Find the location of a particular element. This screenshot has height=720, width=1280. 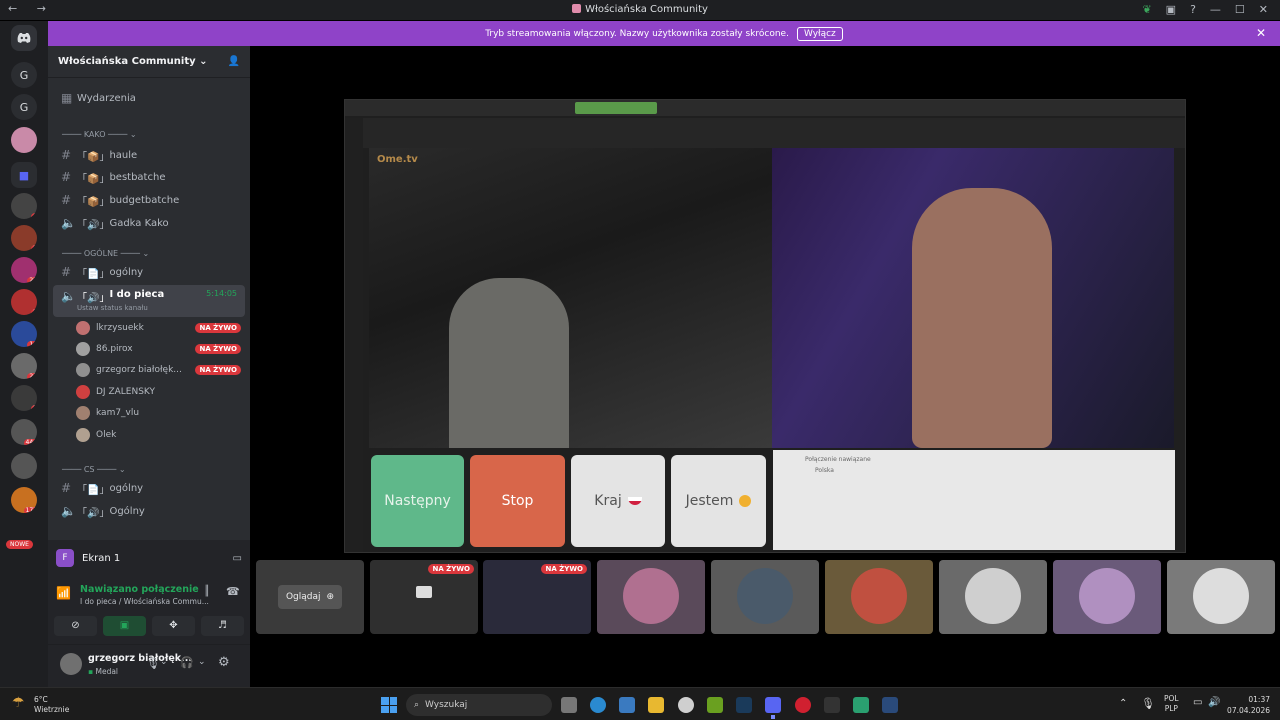

channel-cs-ogolny: # 「📄」 ogólny is located at coordinates (149, 488).